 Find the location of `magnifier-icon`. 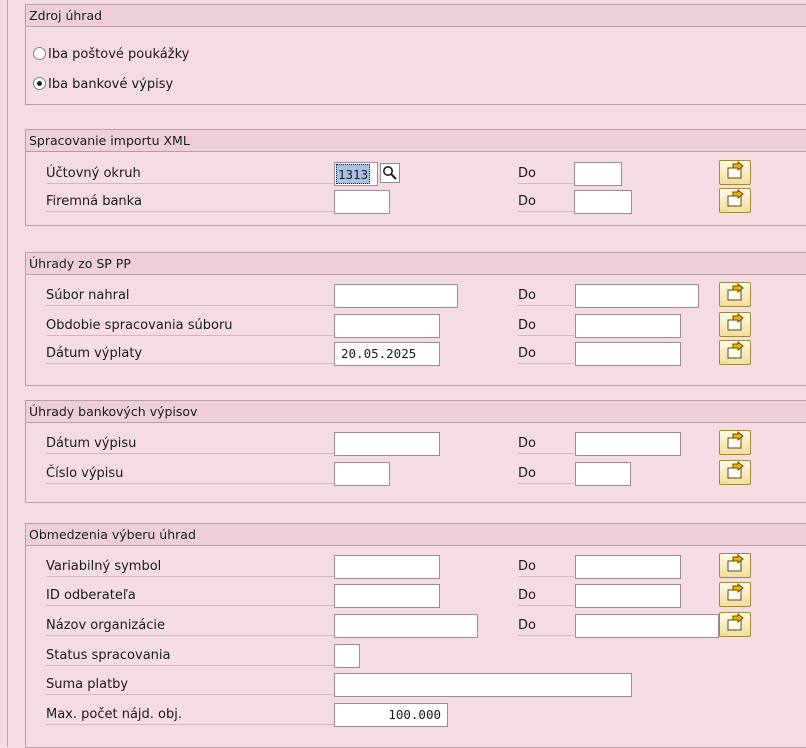

magnifier-icon is located at coordinates (390, 173).